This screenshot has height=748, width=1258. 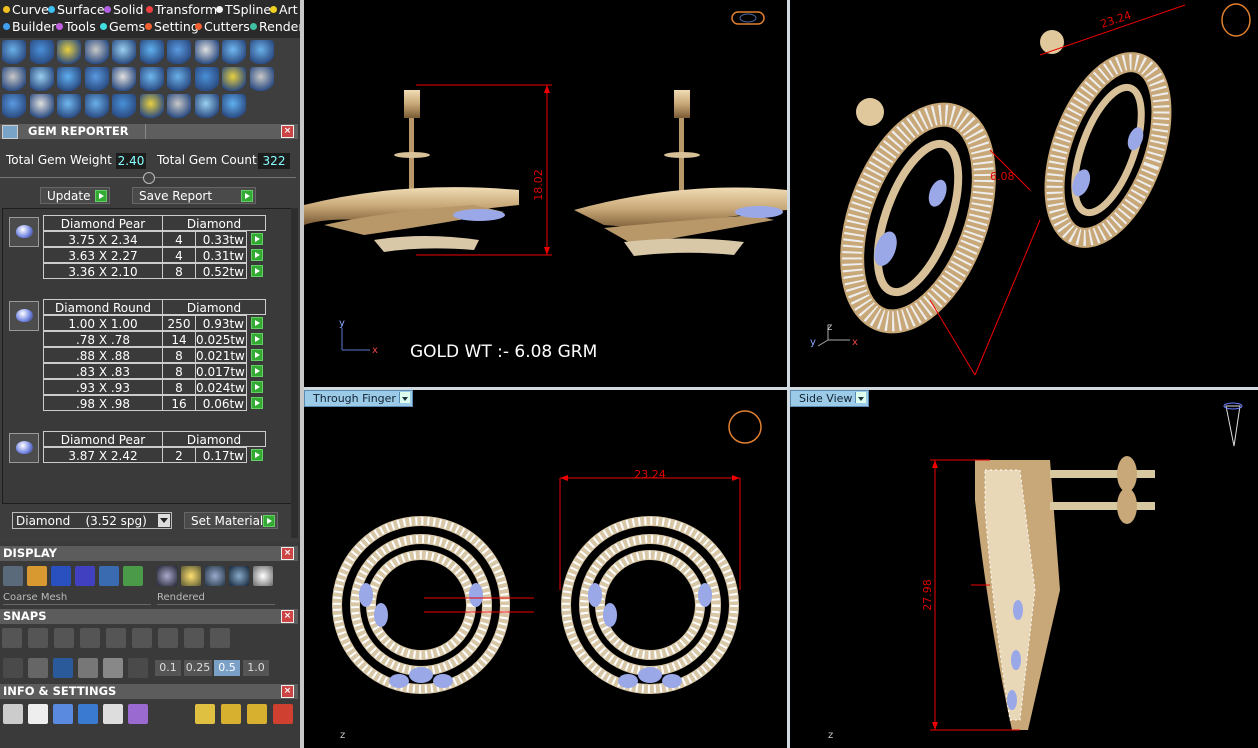 I want to click on pipe-tool-icon, so click(x=41, y=79).